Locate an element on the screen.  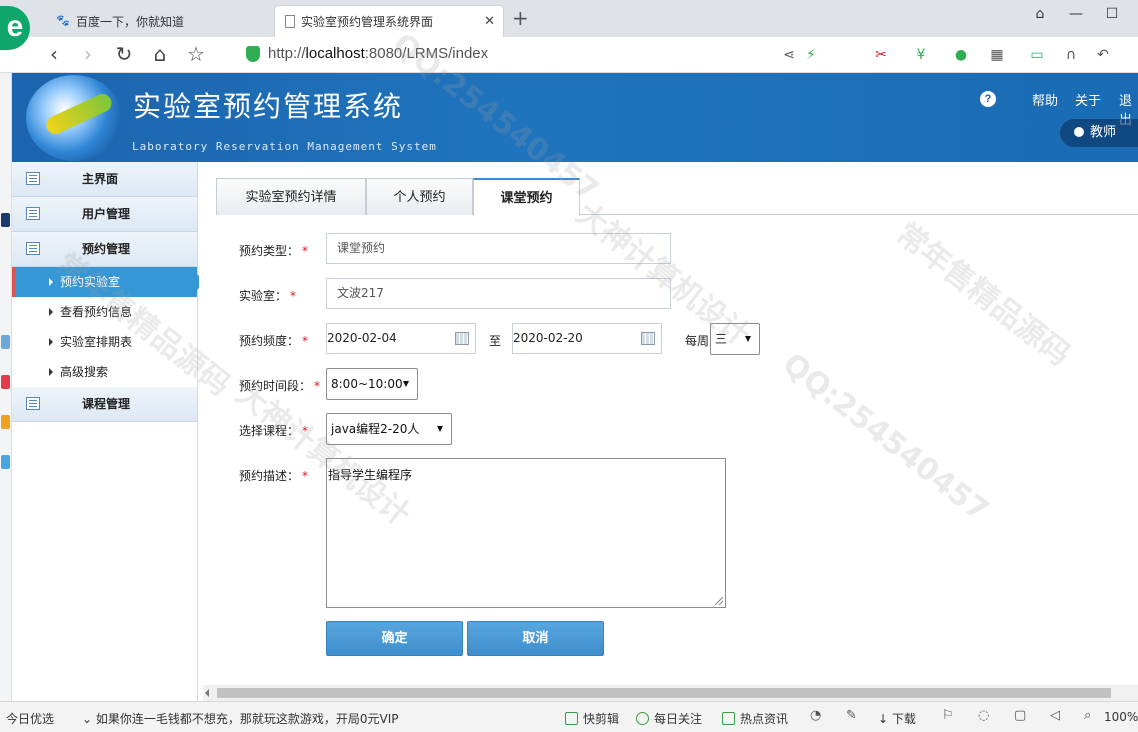
share-icon: ⋖ is located at coordinates (789, 55).